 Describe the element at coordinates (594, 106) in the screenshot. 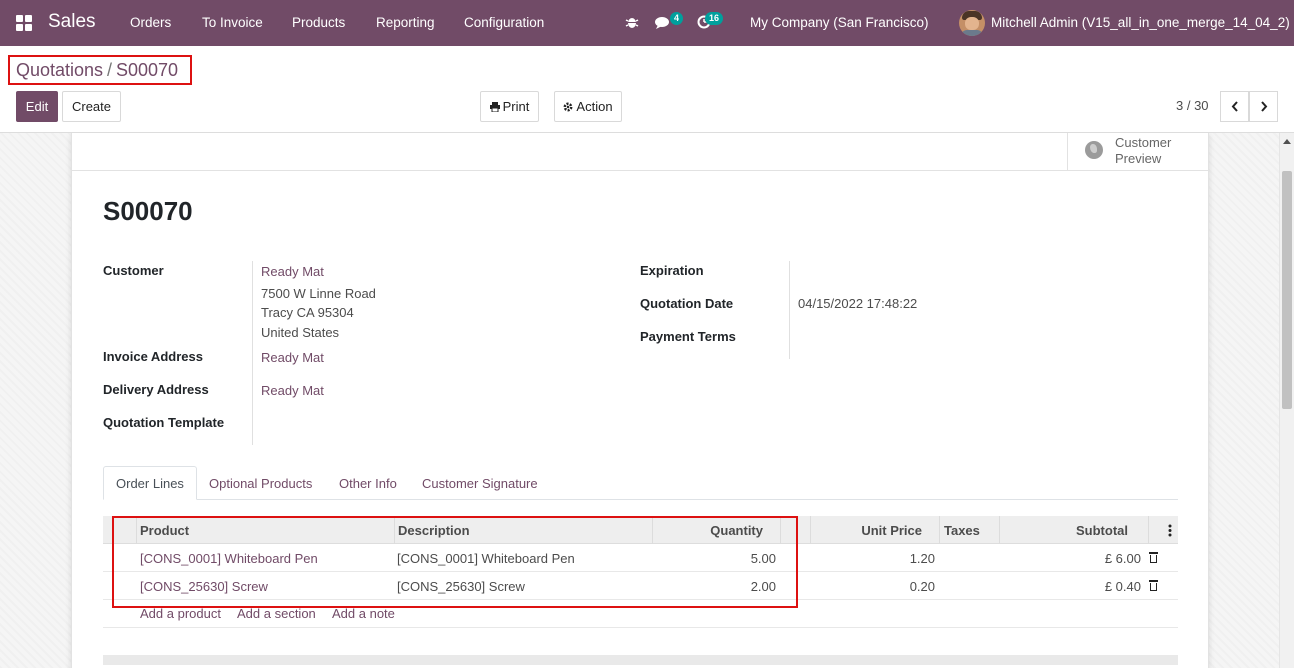

I see `action-label: Action` at that location.